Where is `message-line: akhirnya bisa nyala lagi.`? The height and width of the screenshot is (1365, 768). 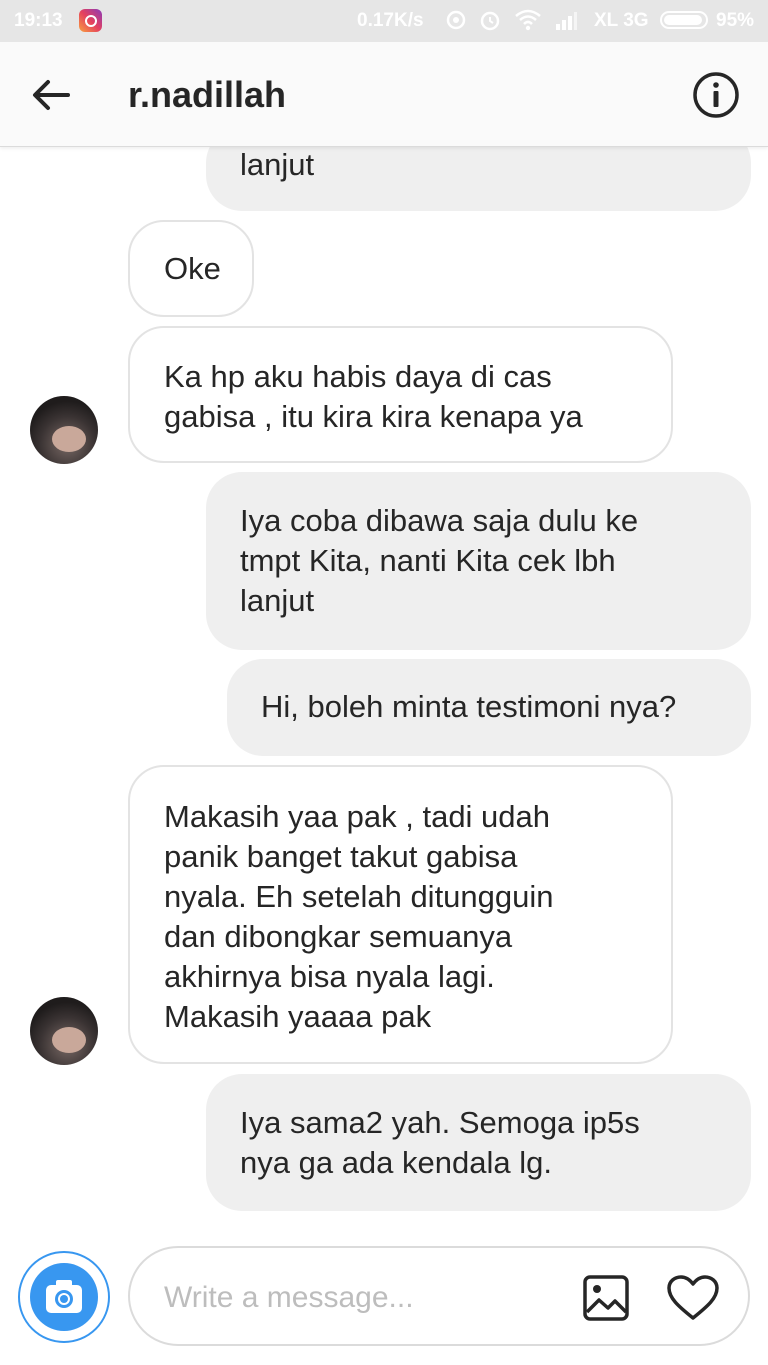 message-line: akhirnya bisa nyala lagi. is located at coordinates (329, 976).